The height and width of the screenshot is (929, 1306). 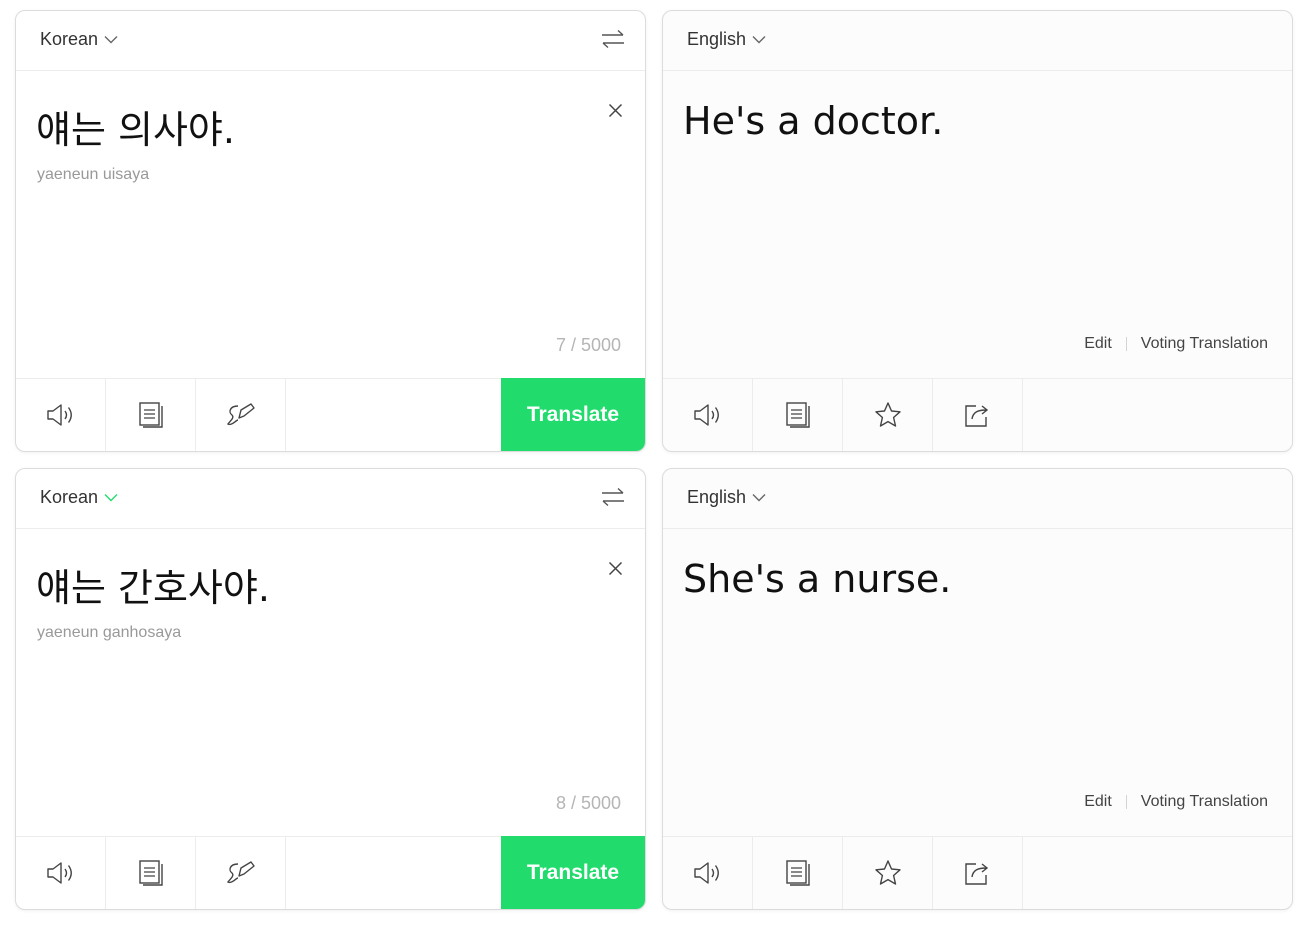 I want to click on translated-text: She's a nurse., so click(x=817, y=579).